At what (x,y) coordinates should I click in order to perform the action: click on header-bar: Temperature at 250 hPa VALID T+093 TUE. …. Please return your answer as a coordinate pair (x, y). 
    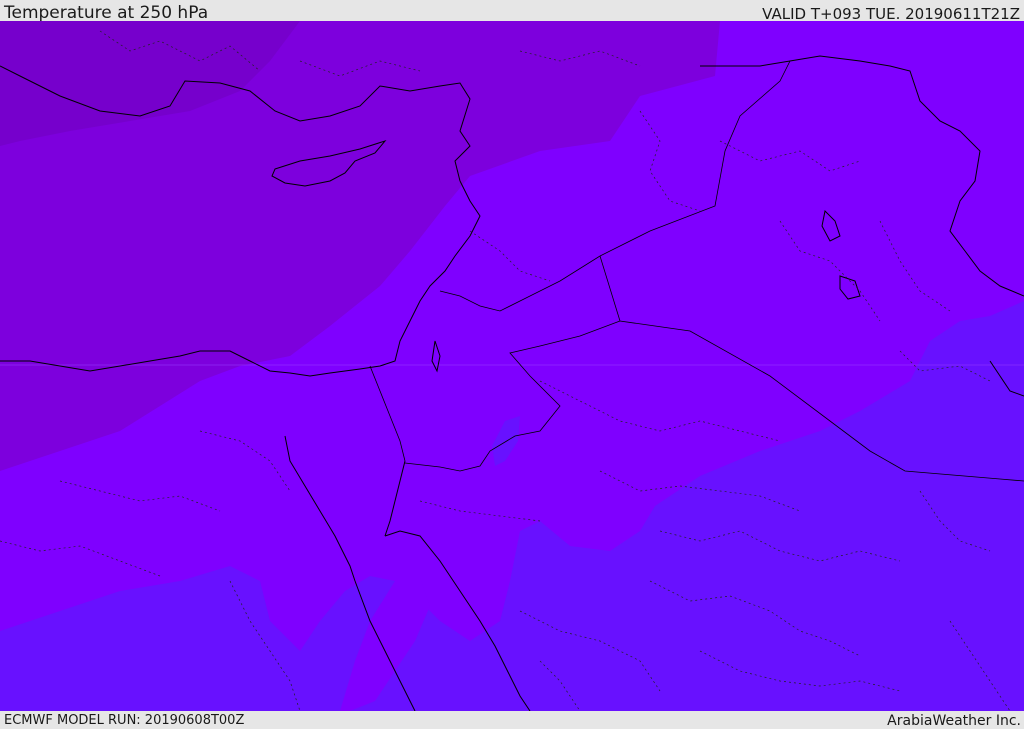
    Looking at the image, I should click on (512, 11).